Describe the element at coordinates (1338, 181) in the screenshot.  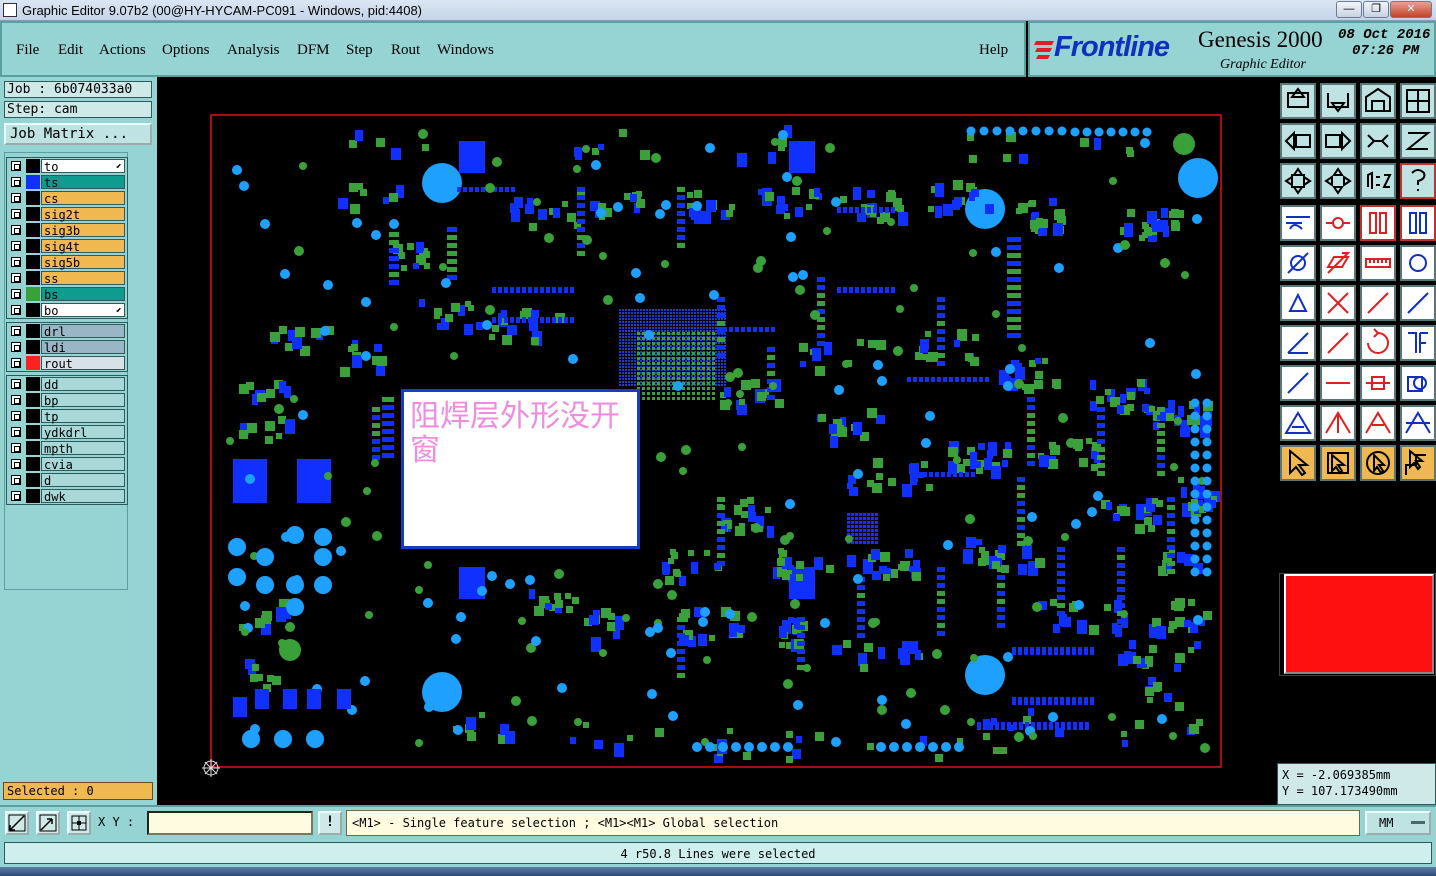
I see `tool-button-pan` at that location.